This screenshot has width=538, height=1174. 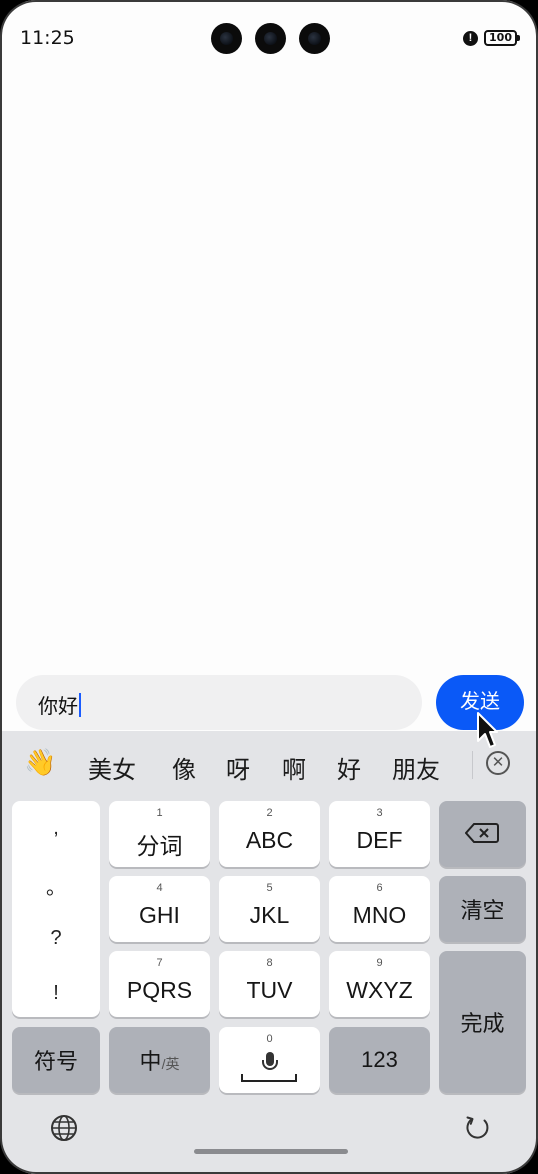 I want to click on space-key: 0, so click(x=269, y=1060).